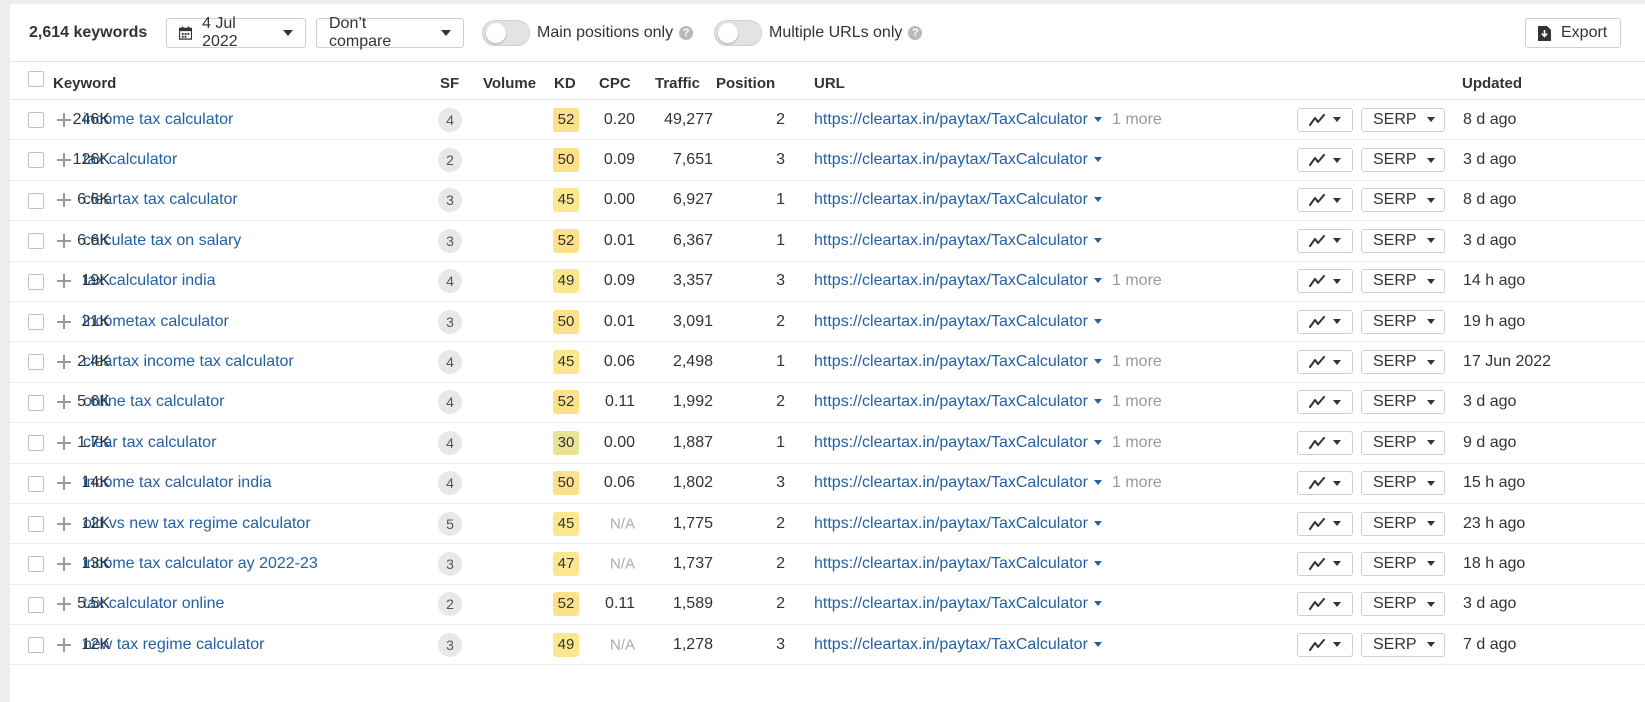 This screenshot has width=1645, height=702. Describe the element at coordinates (1492, 83) in the screenshot. I see `header-updated: Updated` at that location.